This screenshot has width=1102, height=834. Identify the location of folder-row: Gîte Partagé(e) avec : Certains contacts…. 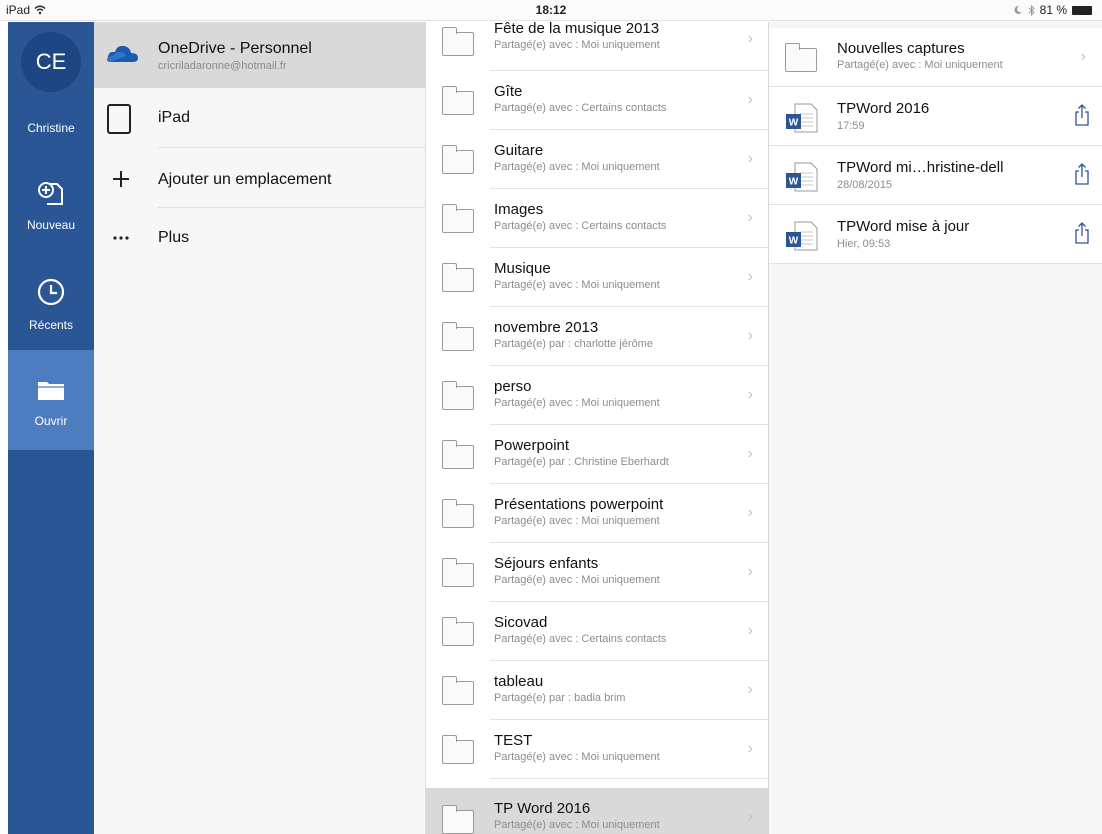
(597, 100).